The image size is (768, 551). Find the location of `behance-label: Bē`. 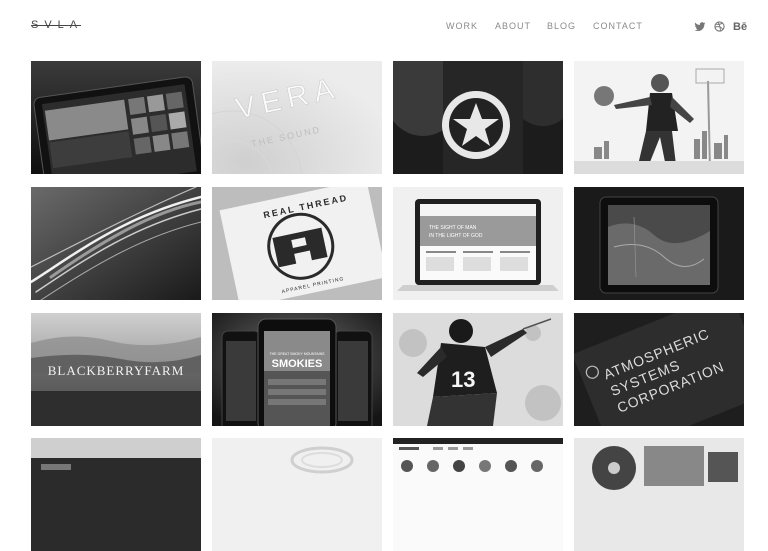

behance-label: Bē is located at coordinates (740, 27).